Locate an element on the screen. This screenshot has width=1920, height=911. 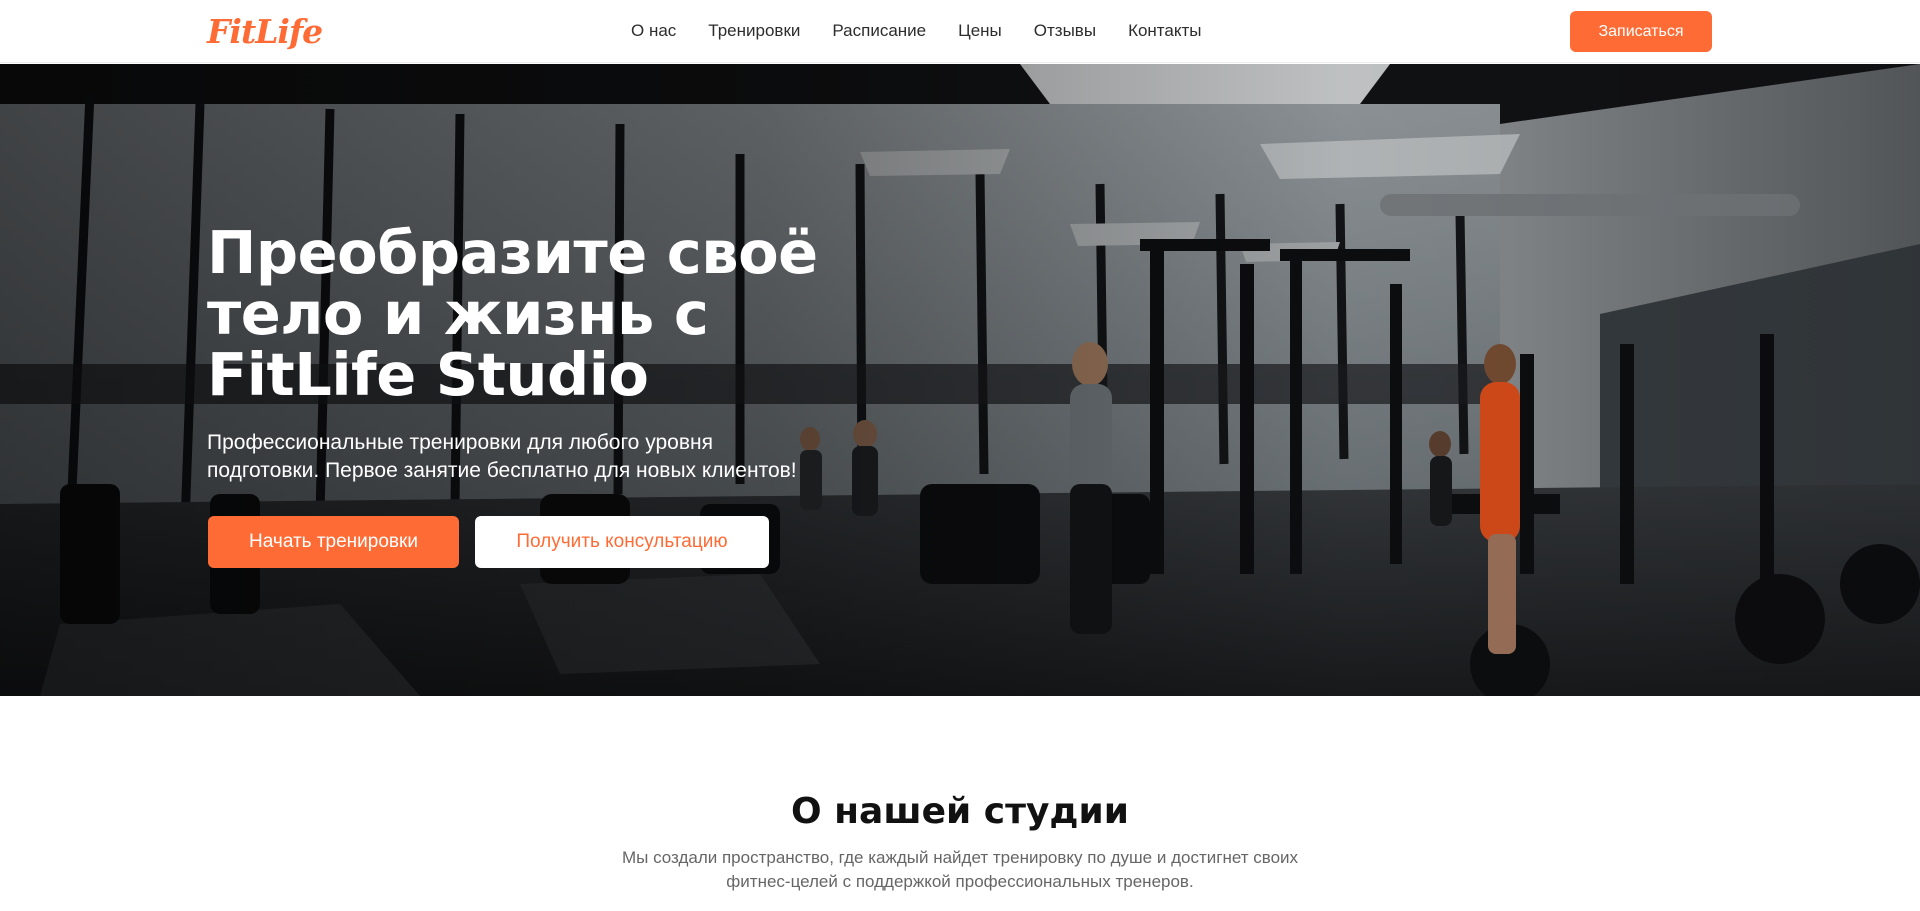
about-section-title: О нашей студии is located at coordinates (960, 811).